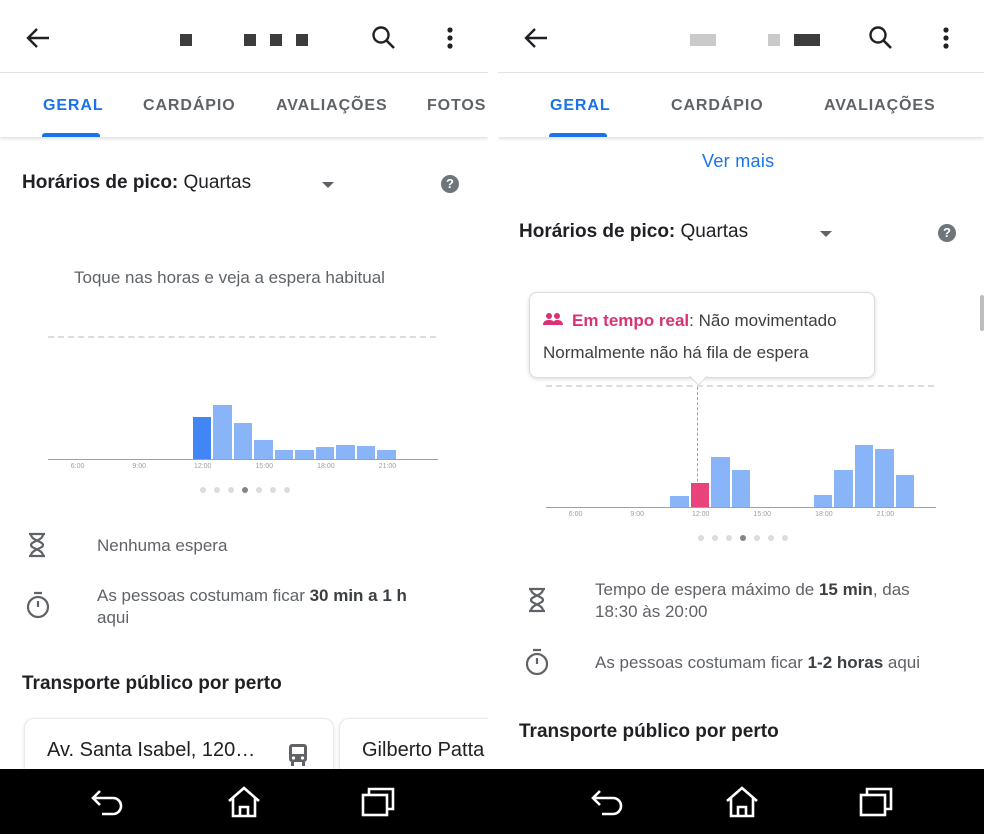  I want to click on wait-time-prefix: Tempo de espera máximo de, so click(707, 589).